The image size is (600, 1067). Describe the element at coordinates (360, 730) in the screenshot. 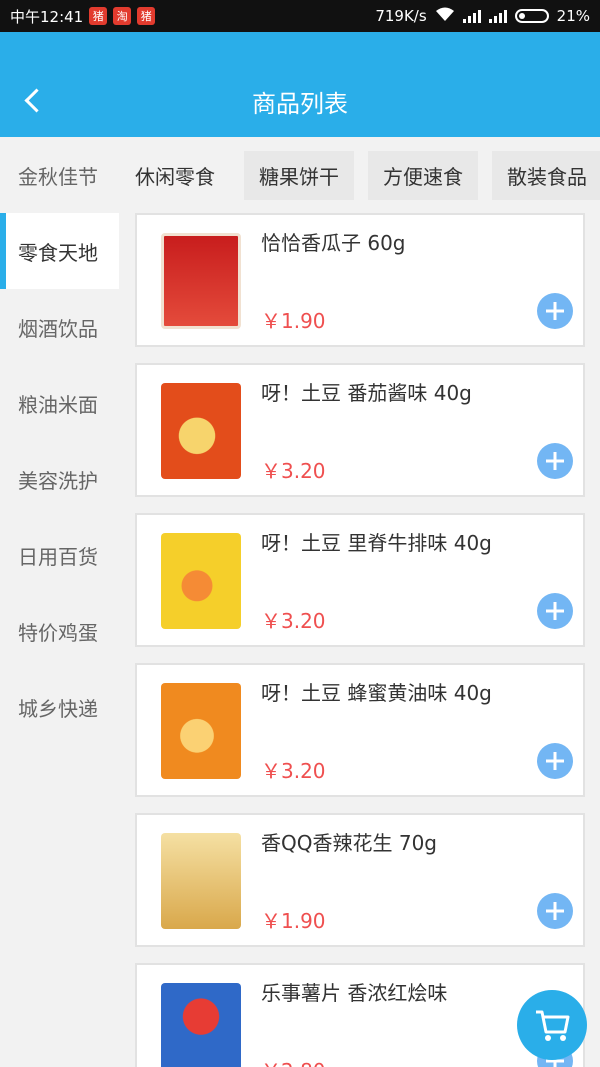

I see `product-card: 呀！土豆 蜂蜜黄油味 40g ￥3.20` at that location.